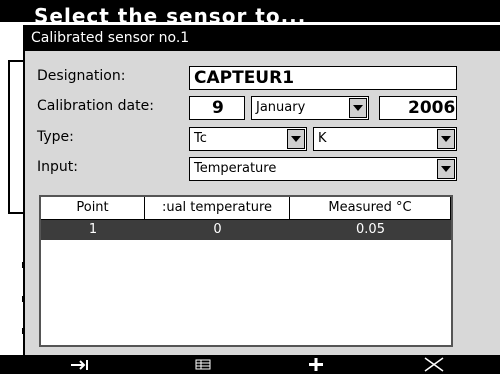 This screenshot has height=378, width=500. I want to click on list-icon, so click(203, 364).